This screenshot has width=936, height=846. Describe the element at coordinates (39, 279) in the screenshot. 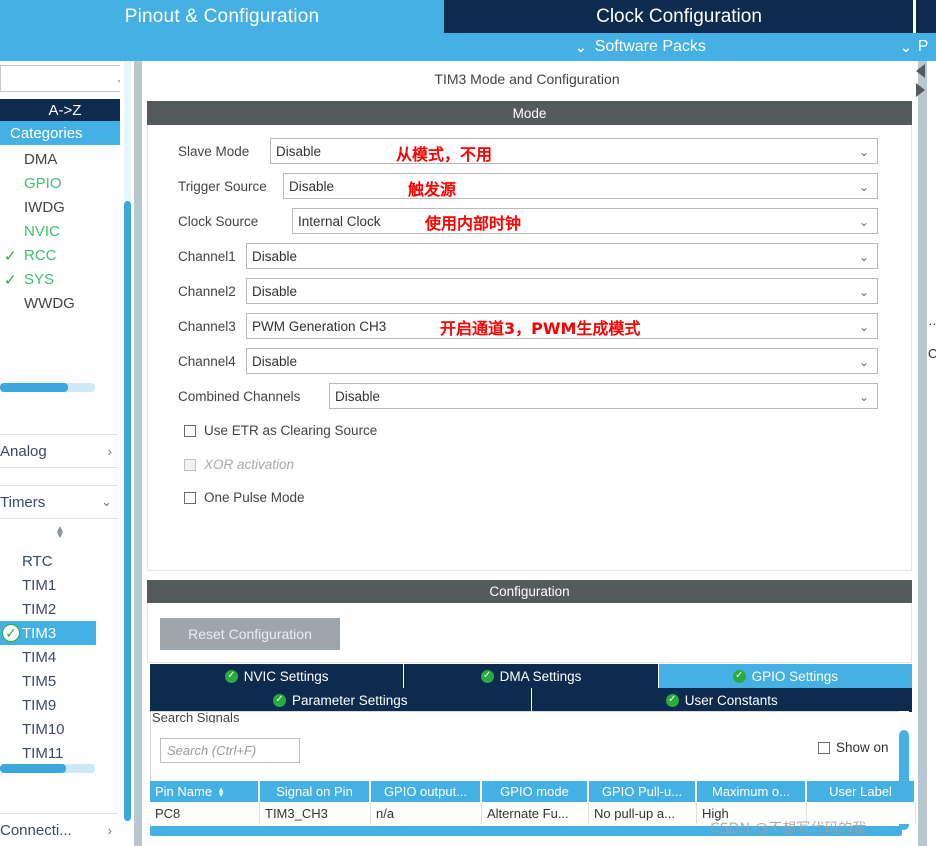

I see `sidebar-item-label: SYS` at that location.